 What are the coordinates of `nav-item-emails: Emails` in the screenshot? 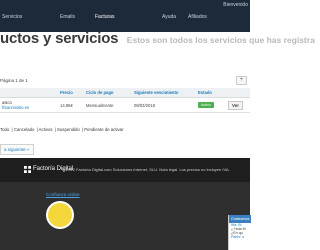 It's located at (67, 17).